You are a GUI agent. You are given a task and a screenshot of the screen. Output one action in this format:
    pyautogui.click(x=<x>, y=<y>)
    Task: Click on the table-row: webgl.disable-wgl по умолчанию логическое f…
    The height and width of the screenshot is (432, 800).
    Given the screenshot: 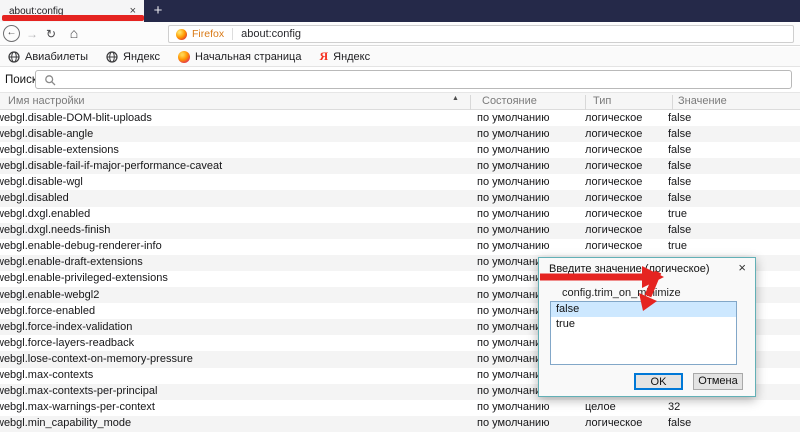 What is the action you would take?
    pyautogui.click(x=400, y=182)
    